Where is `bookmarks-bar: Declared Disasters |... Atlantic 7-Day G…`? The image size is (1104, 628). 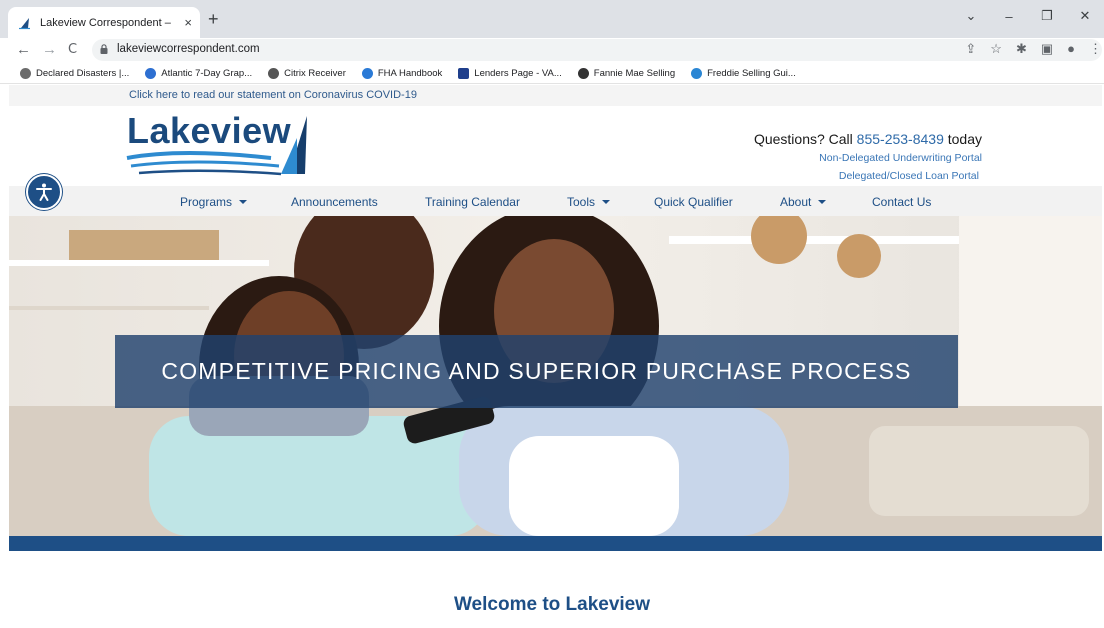
bookmarks-bar: Declared Disasters |... Atlantic 7-Day G… is located at coordinates (552, 74).